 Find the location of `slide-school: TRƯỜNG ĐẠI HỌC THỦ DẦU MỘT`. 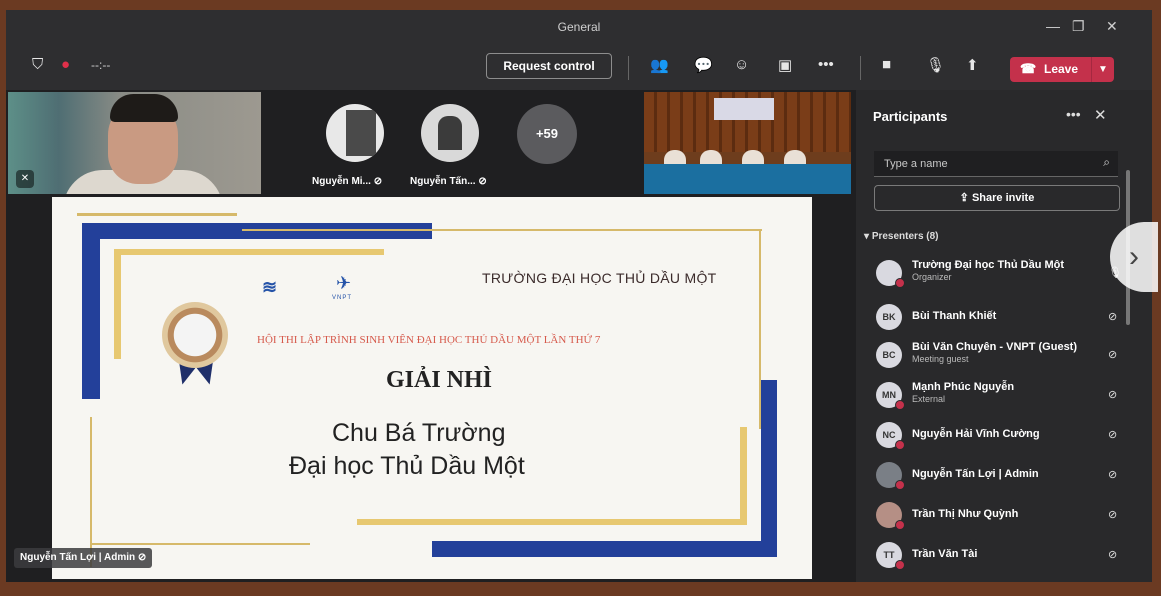

slide-school: TRƯỜNG ĐẠI HỌC THỦ DẦU MỘT is located at coordinates (599, 278).